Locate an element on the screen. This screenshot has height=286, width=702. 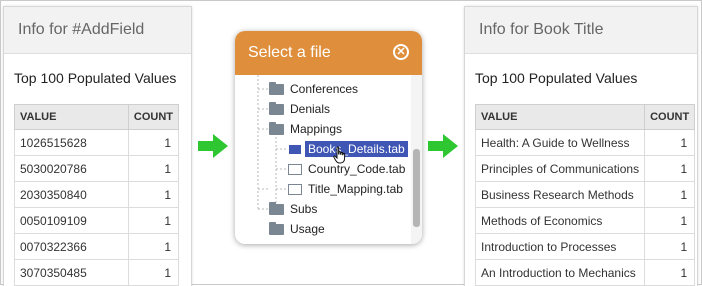
cell-value: 2030350840 is located at coordinates (71, 194).